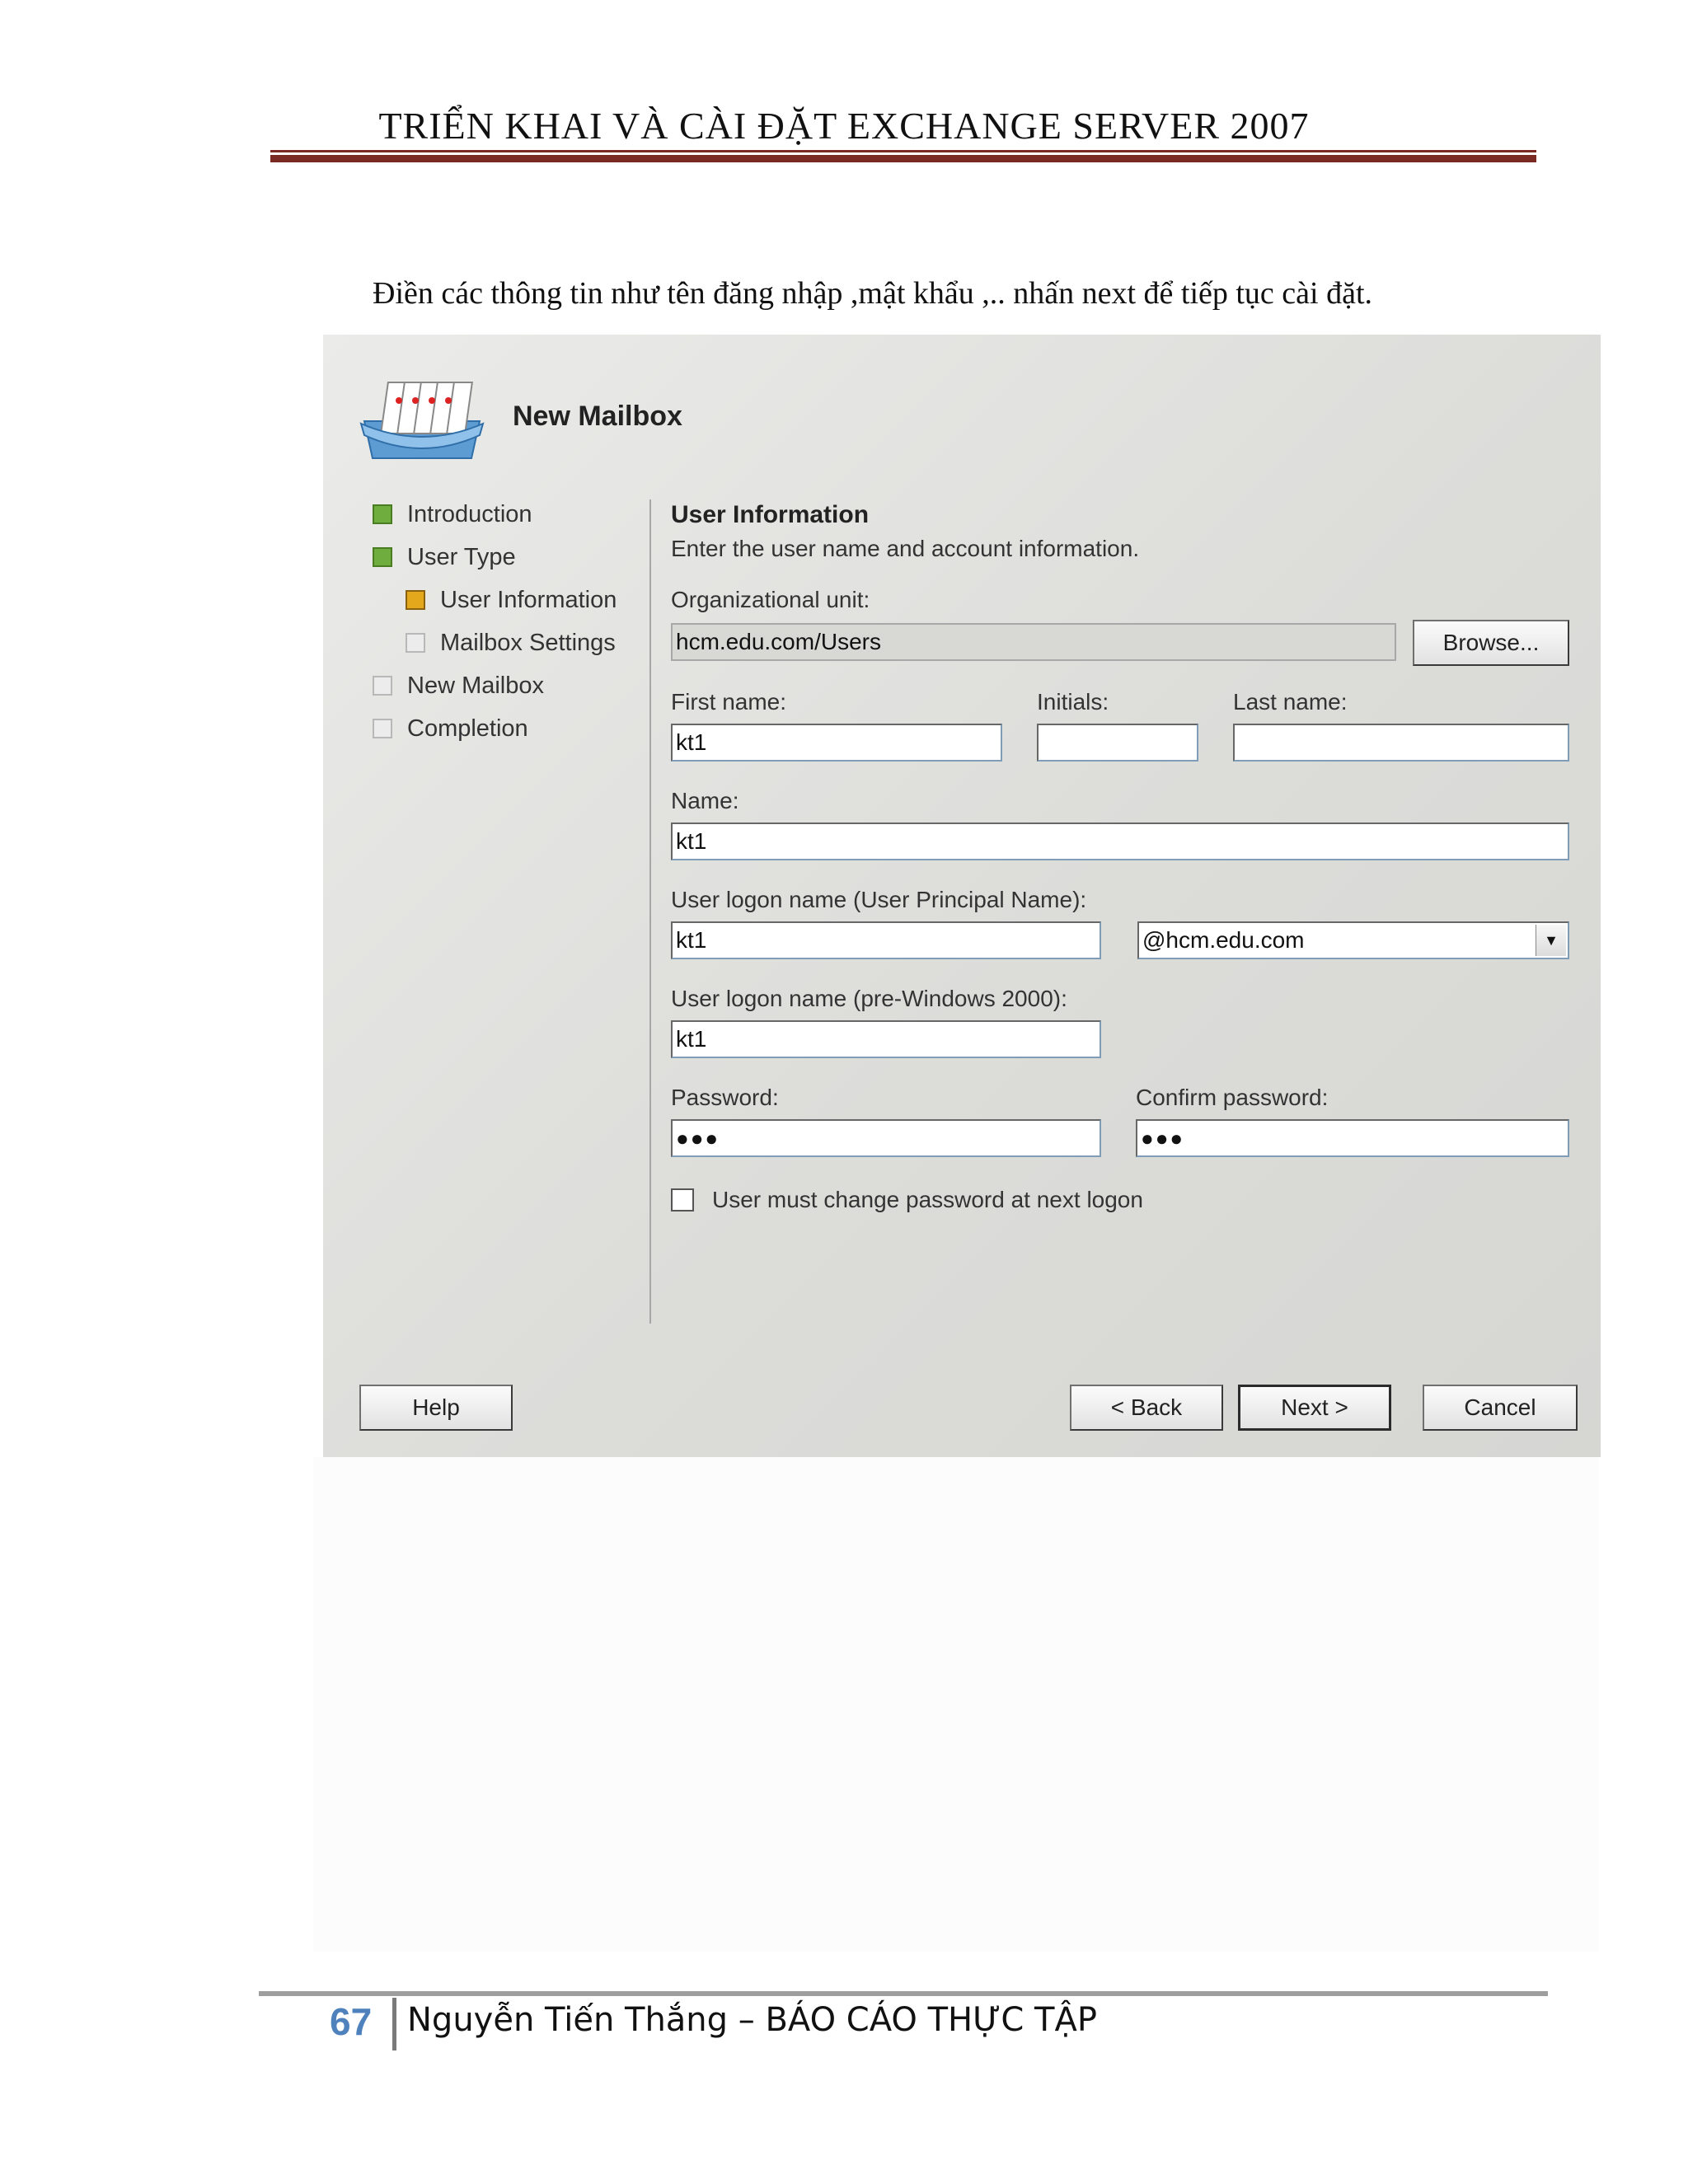 This screenshot has height=2184, width=1688. Describe the element at coordinates (729, 702) in the screenshot. I see `first-name-label: First name:` at that location.